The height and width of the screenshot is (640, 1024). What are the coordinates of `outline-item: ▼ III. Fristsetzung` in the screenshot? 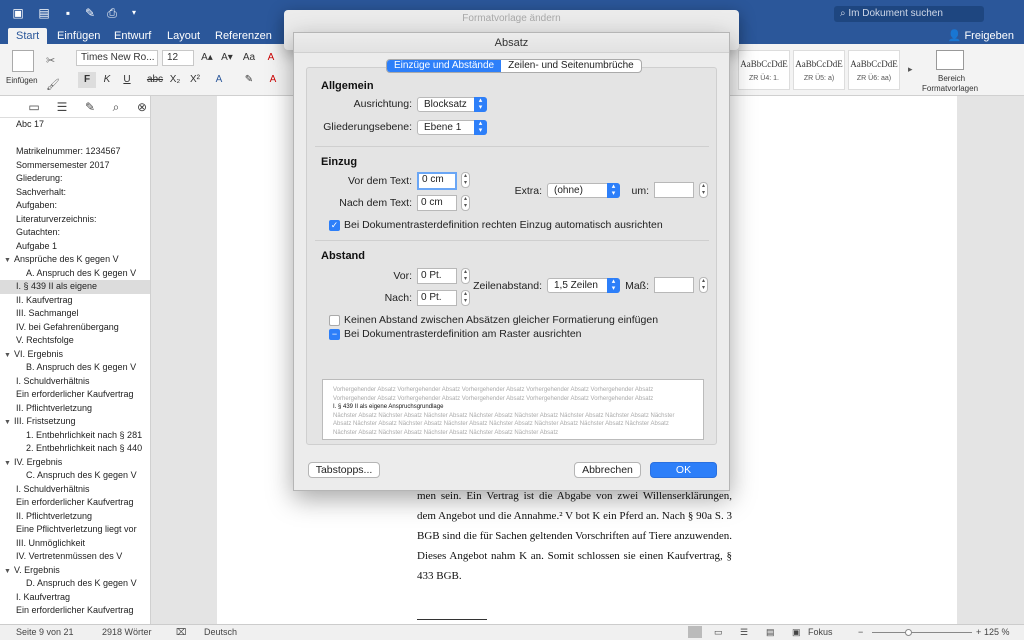 It's located at (75, 422).